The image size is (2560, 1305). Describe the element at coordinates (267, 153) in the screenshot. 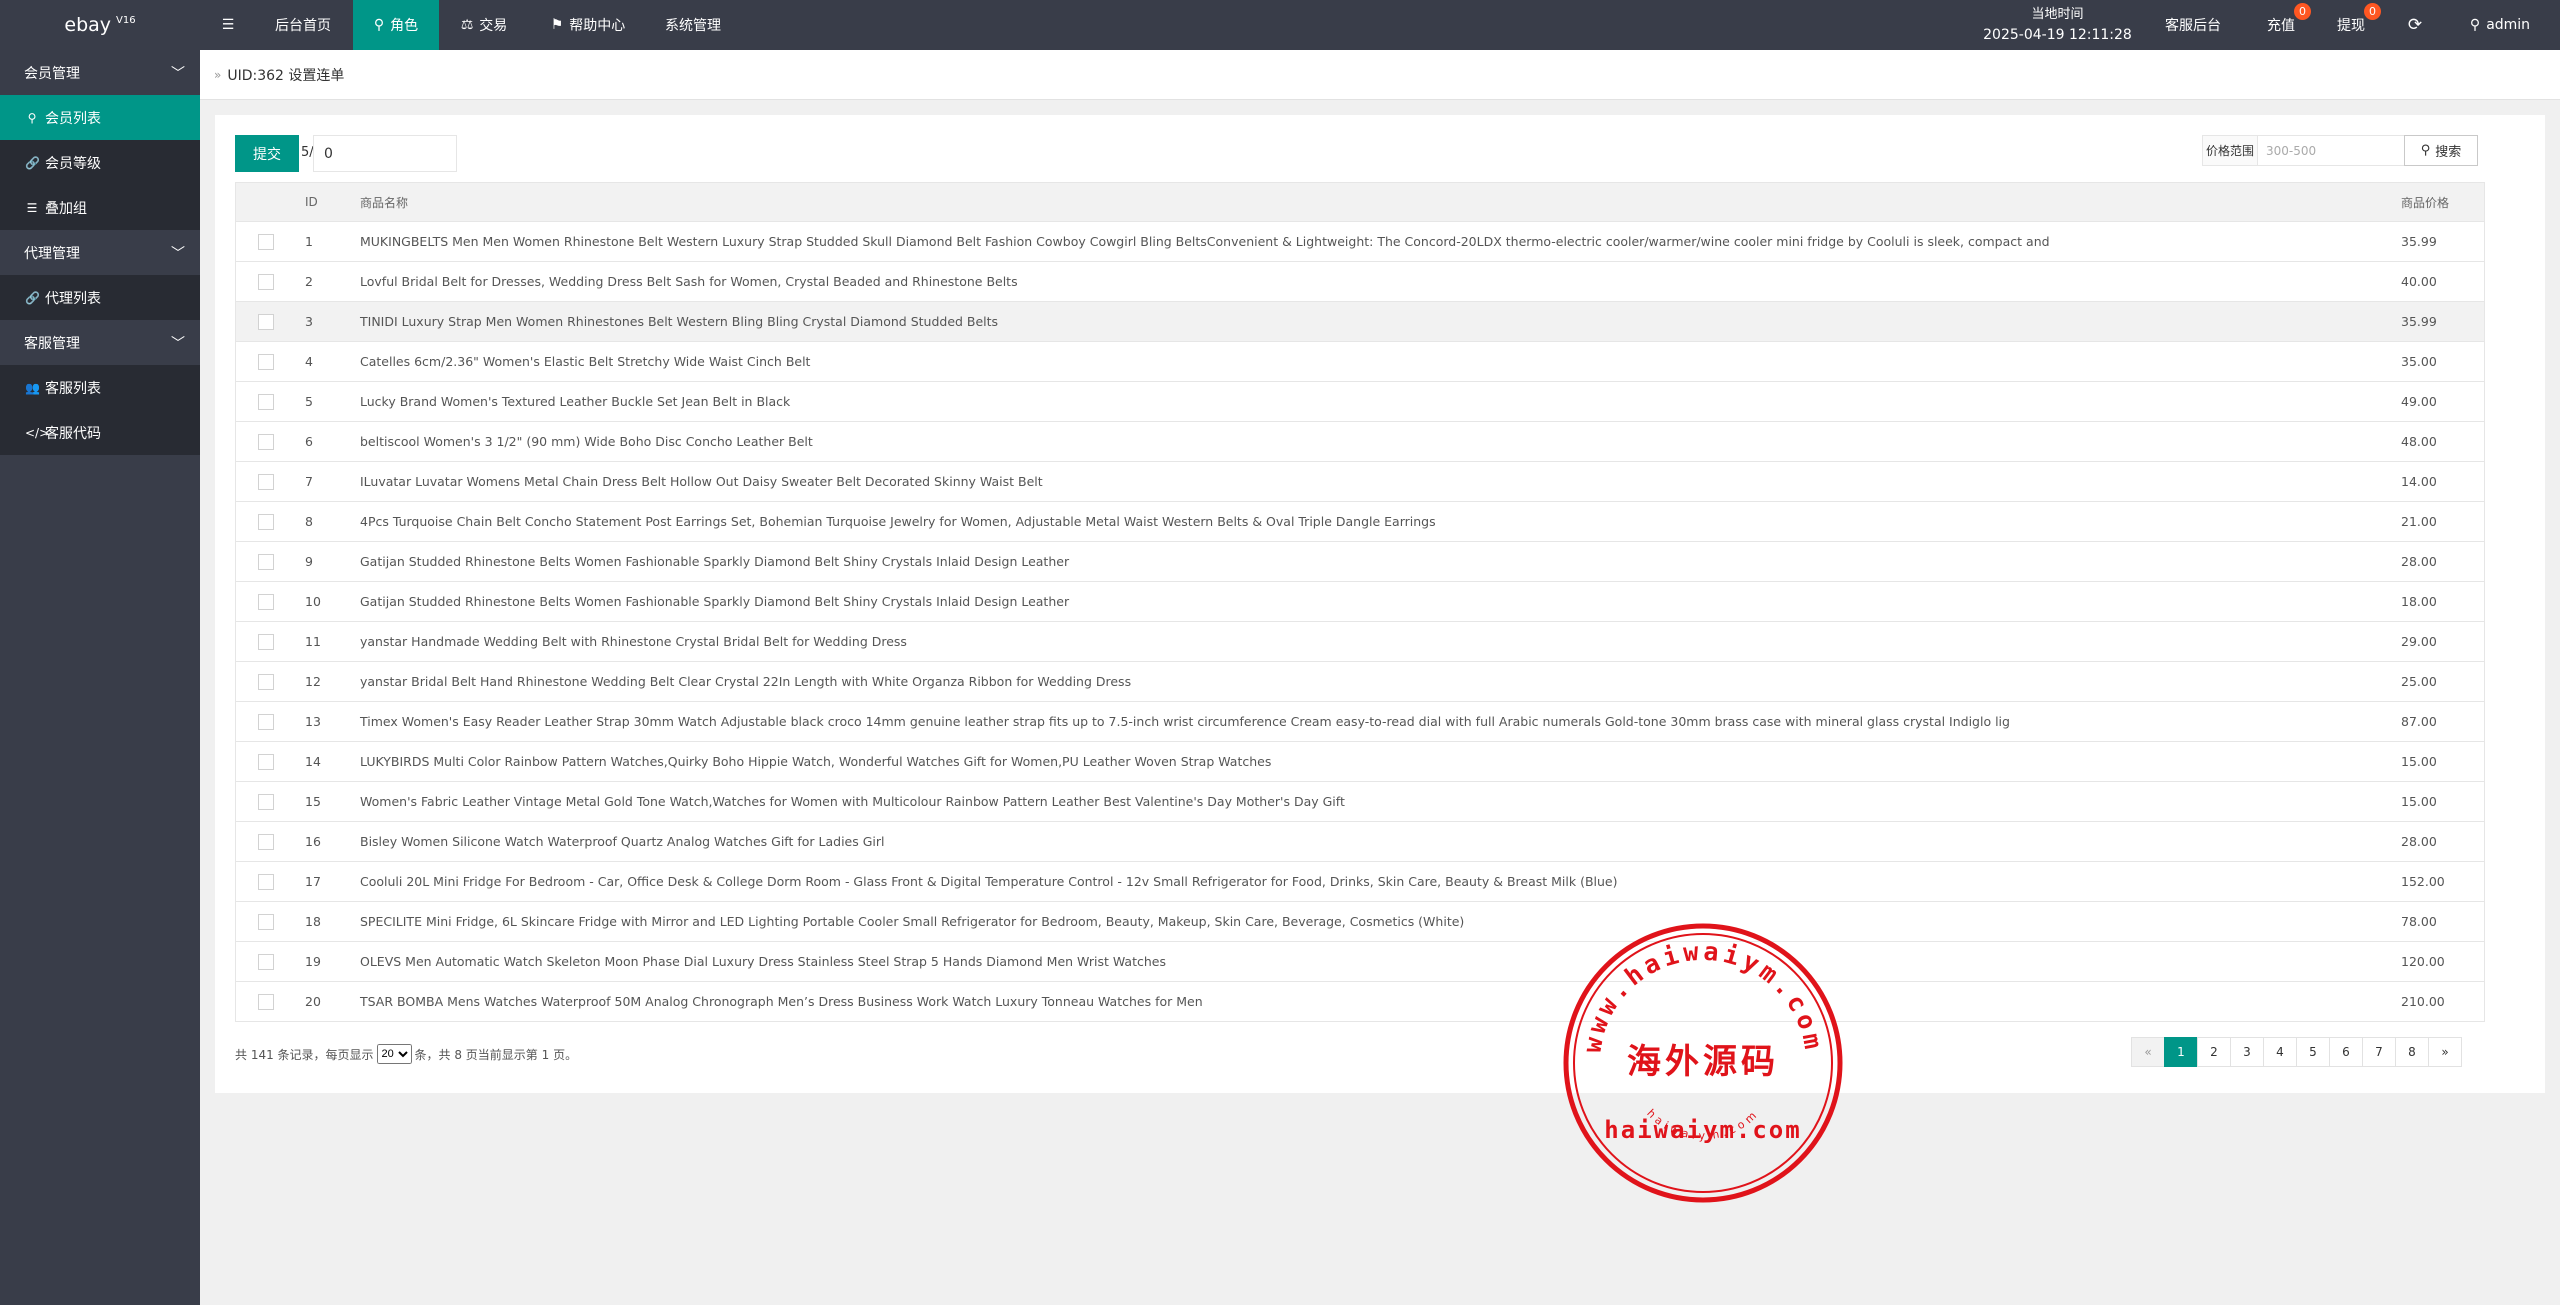

I see `submit-button: 提交` at that location.